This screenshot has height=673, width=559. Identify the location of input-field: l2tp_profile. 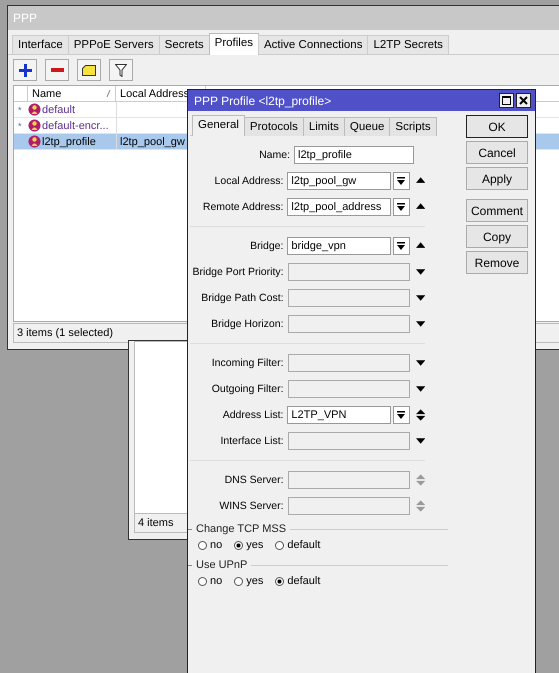
(354, 155).